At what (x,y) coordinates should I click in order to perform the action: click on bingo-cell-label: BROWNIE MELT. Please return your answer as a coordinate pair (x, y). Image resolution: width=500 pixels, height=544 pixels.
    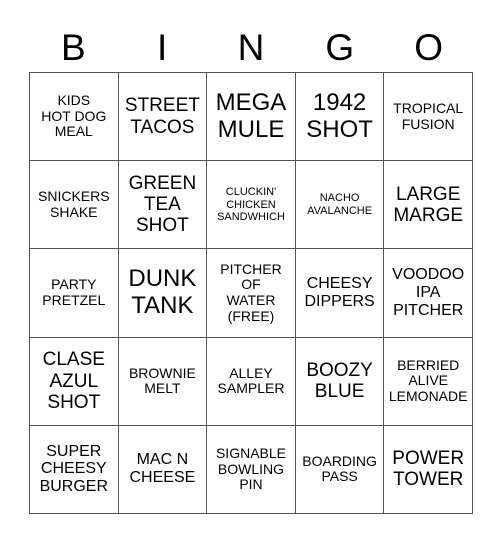
    Looking at the image, I should click on (162, 380).